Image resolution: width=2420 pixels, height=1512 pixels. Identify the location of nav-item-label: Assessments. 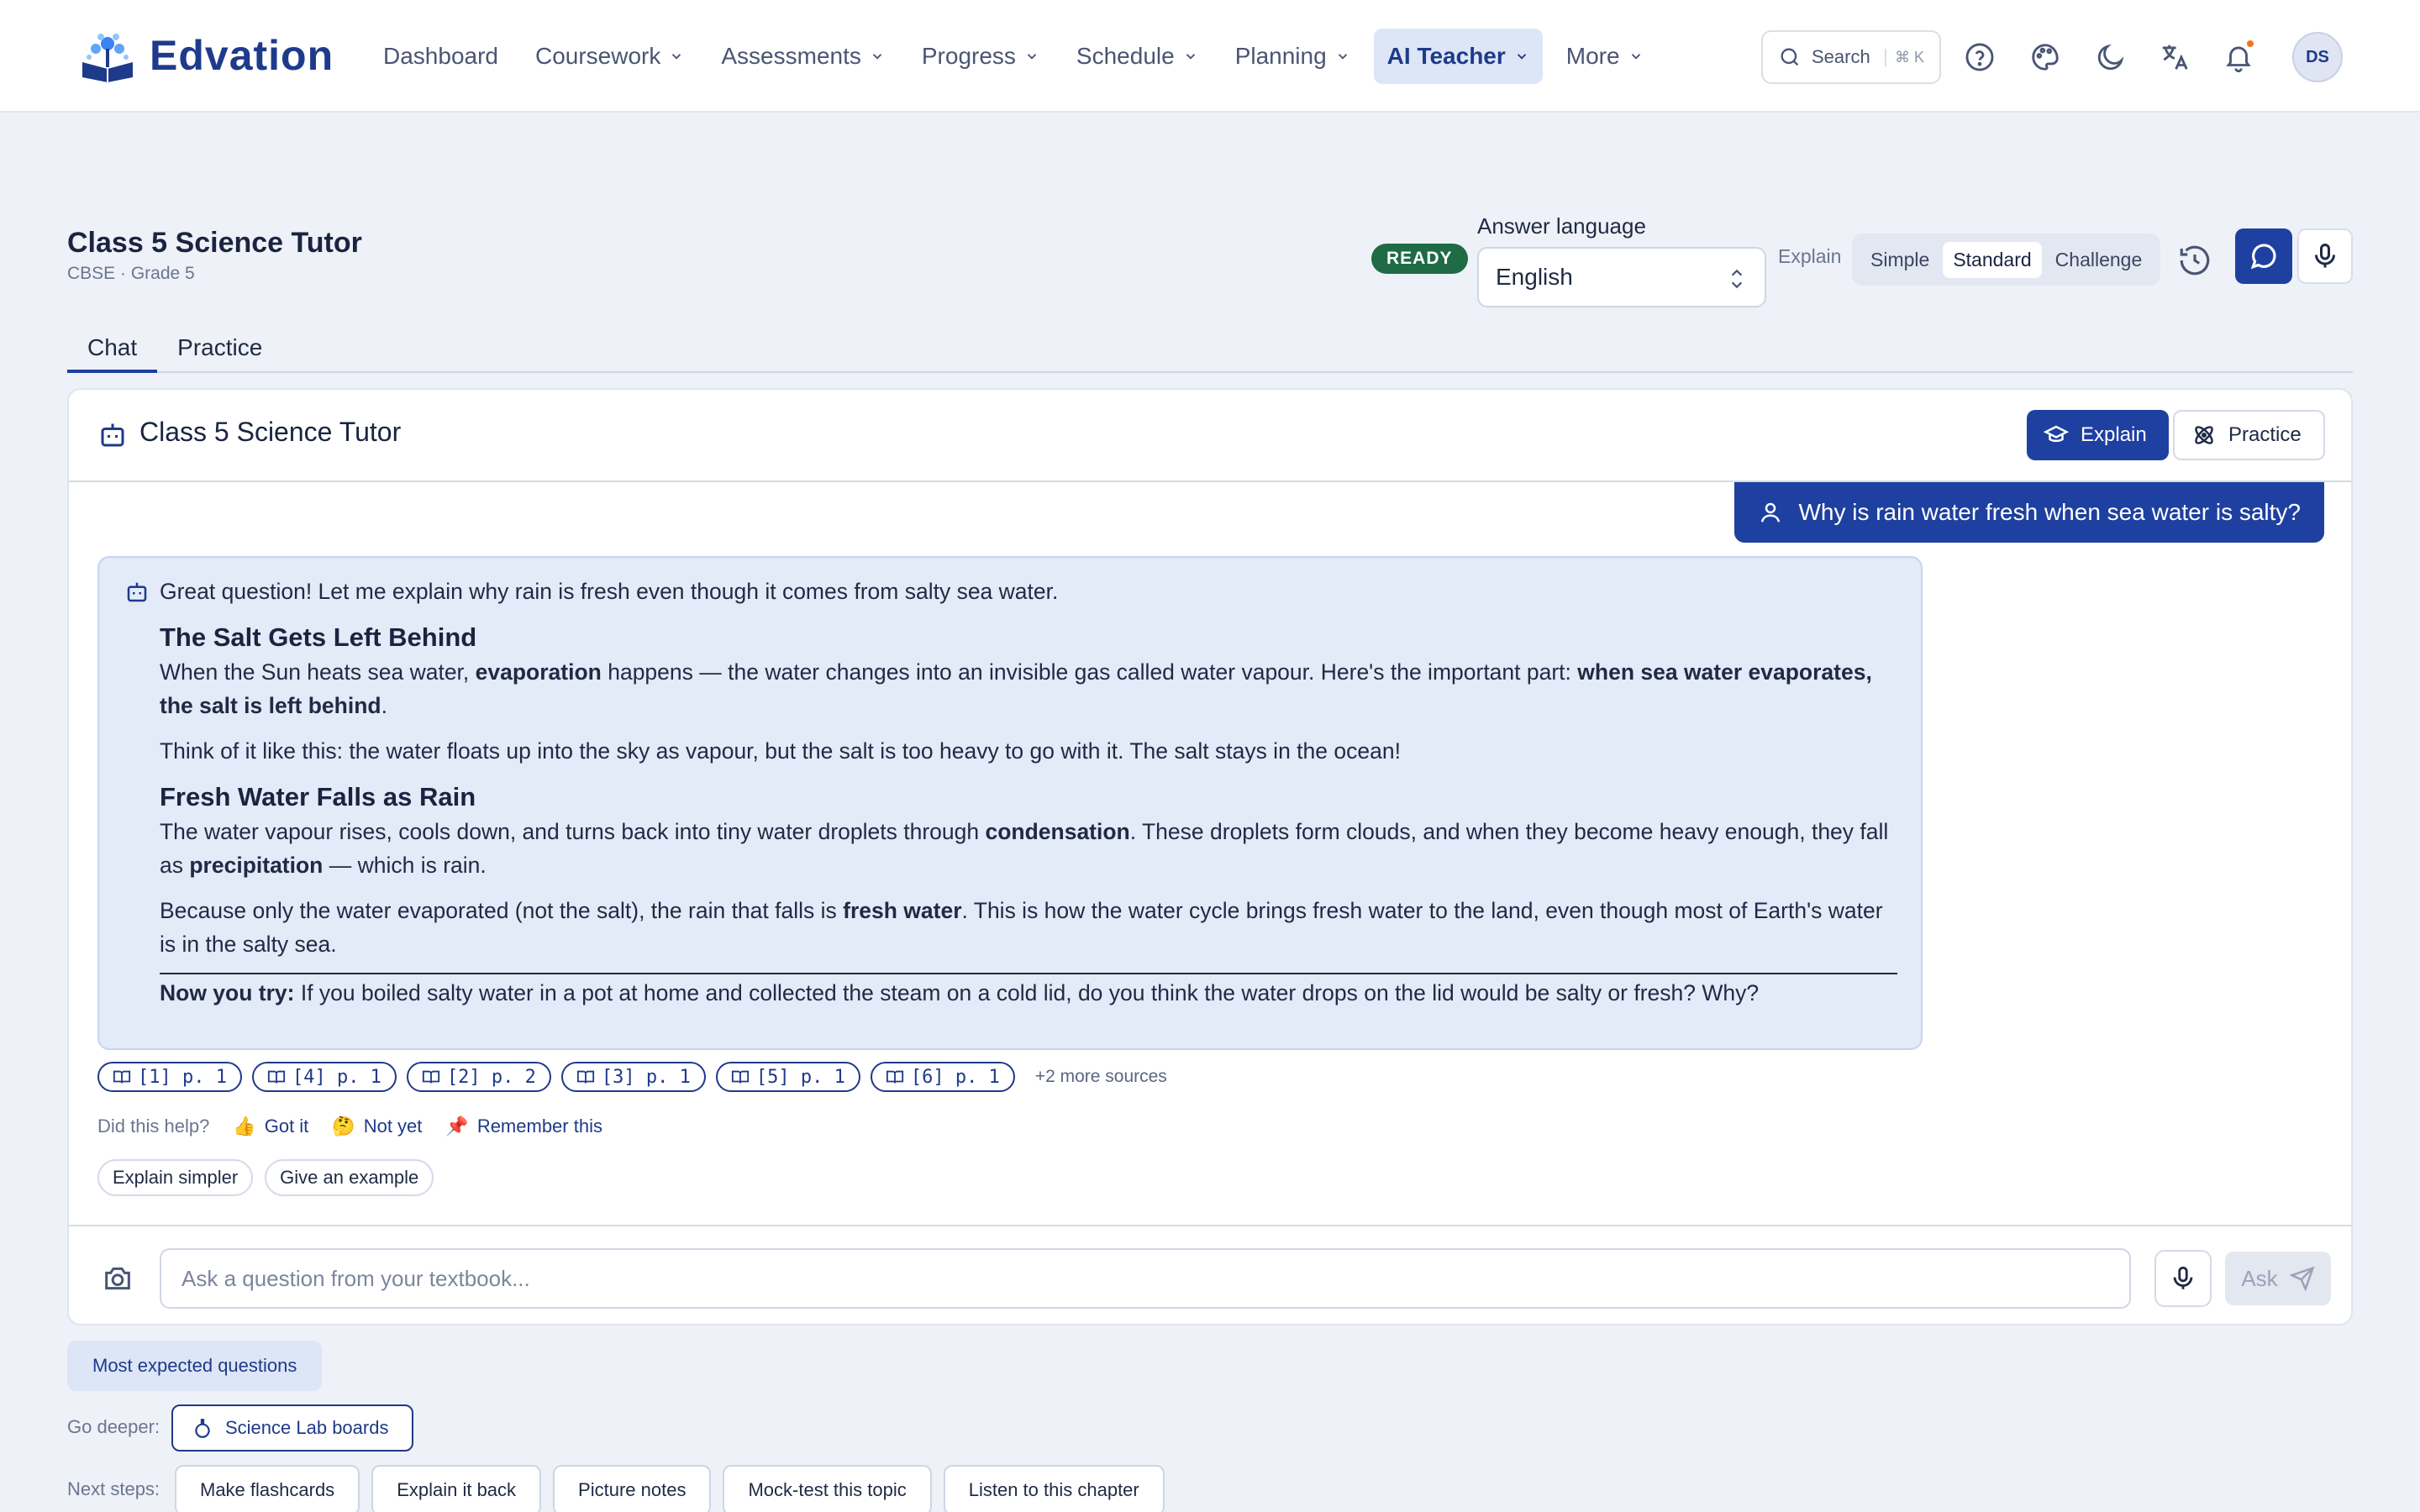
(791, 56).